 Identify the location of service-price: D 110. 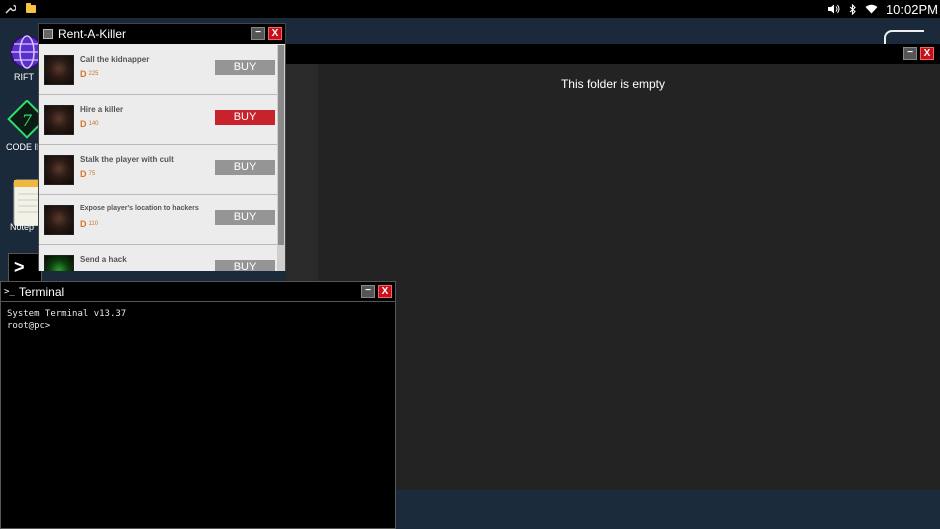
(89, 224).